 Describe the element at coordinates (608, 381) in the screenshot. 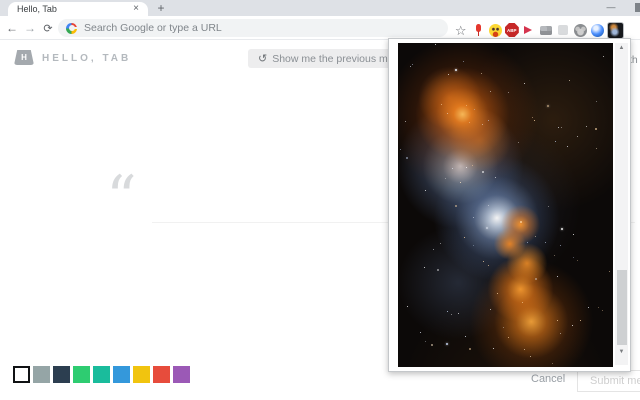

I see `submit-message-button: Submit mess` at that location.